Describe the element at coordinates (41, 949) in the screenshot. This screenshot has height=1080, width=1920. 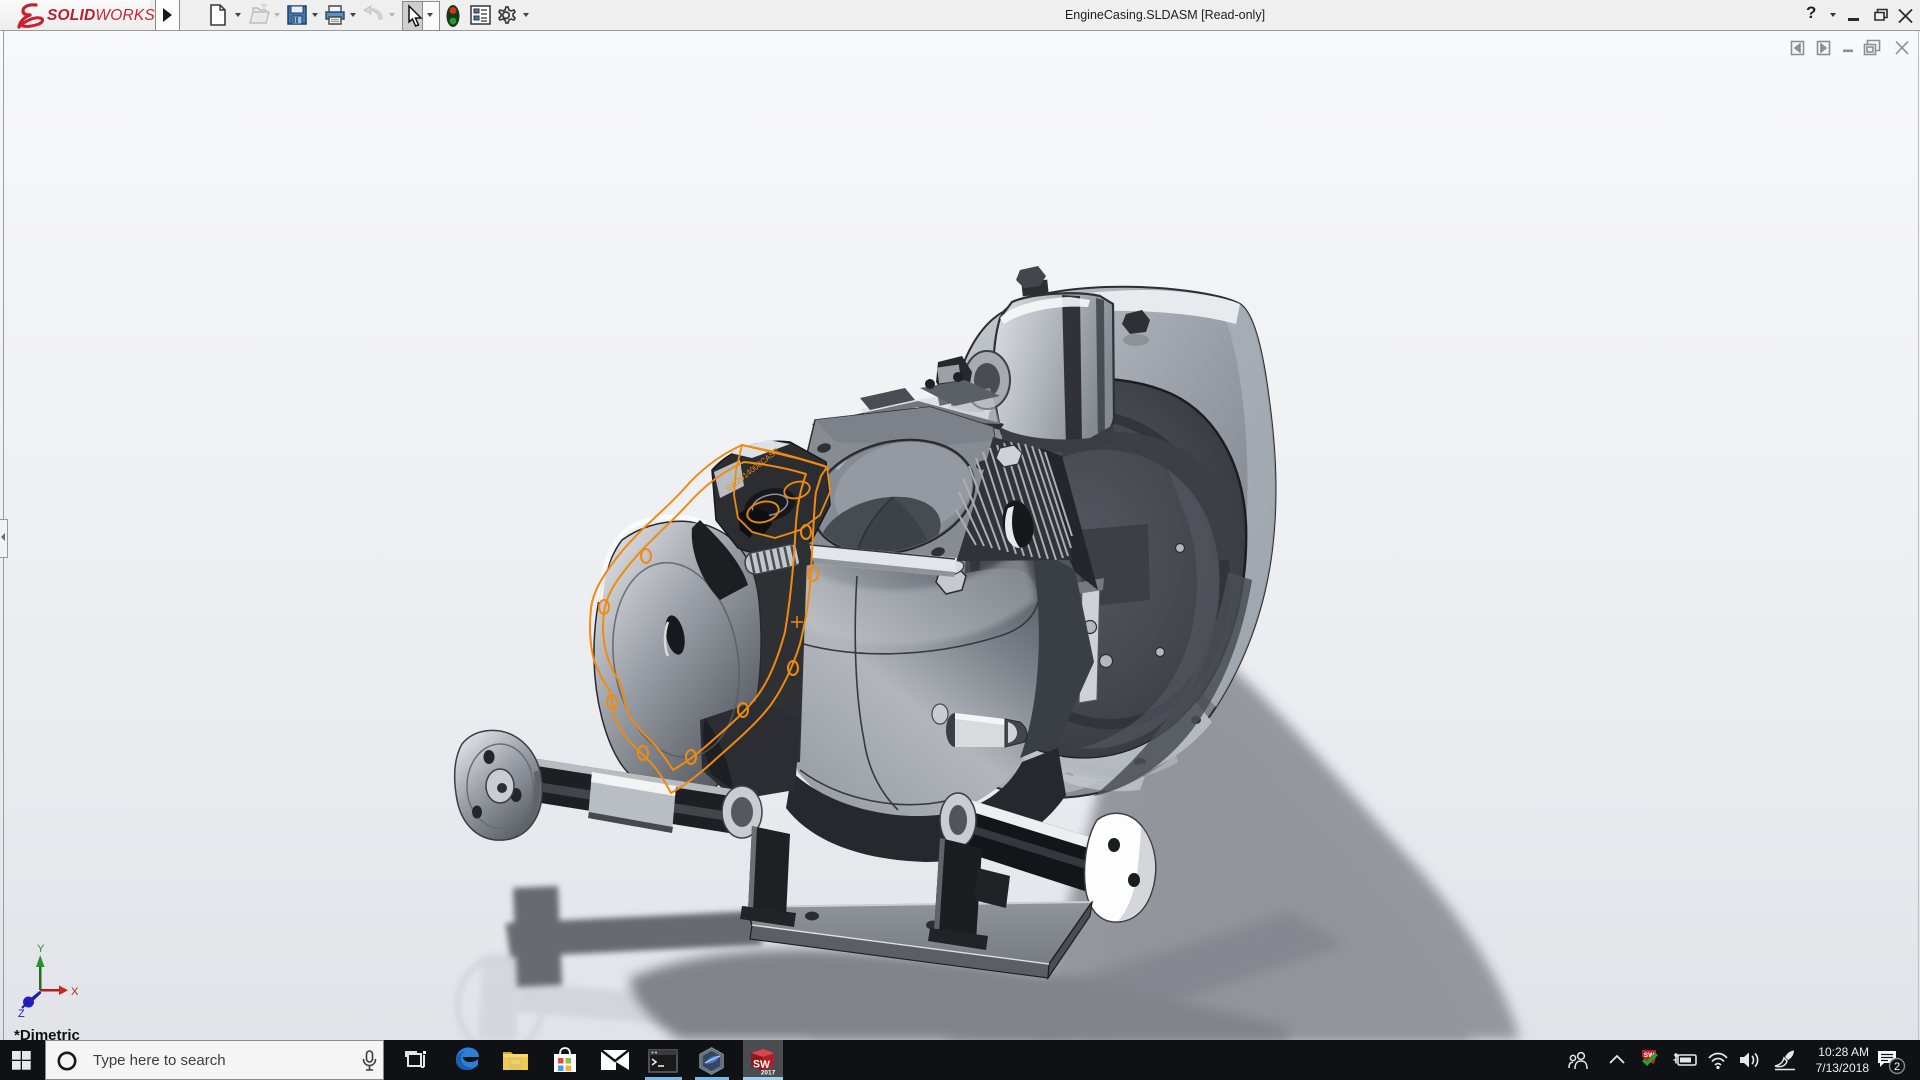
I see `svg-text: Y` at that location.